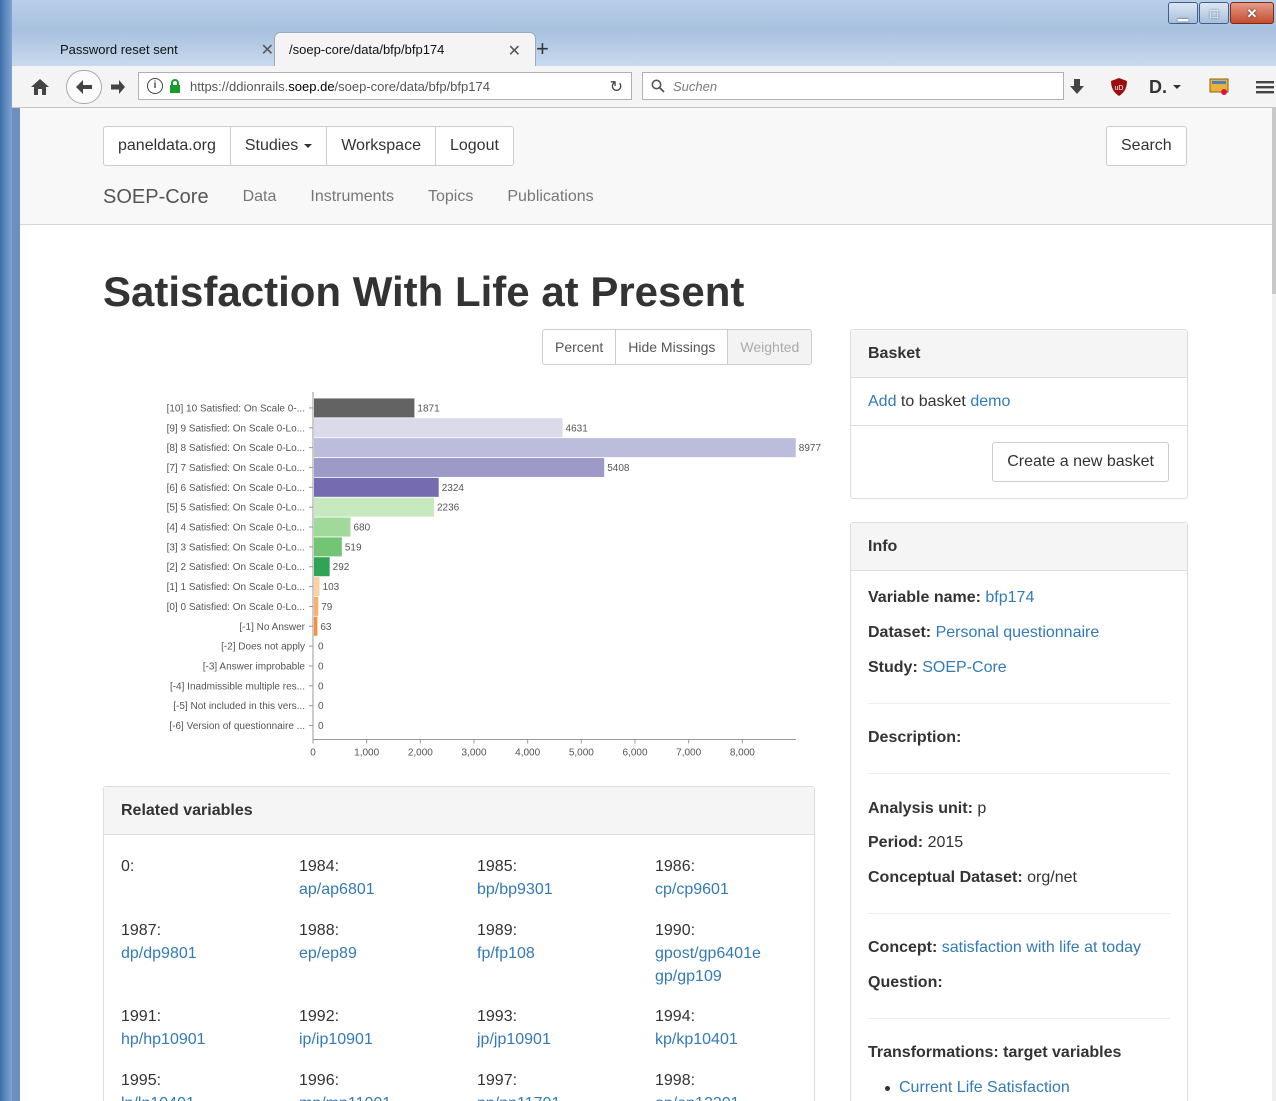  What do you see at coordinates (210, 1096) in the screenshot?
I see `related-variable-link: lp/lp10401` at bounding box center [210, 1096].